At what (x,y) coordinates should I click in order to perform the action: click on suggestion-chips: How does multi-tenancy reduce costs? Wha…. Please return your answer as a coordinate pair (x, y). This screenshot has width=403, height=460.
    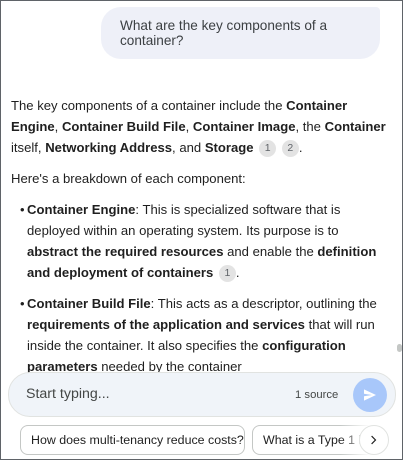
    Looking at the image, I should click on (205, 440).